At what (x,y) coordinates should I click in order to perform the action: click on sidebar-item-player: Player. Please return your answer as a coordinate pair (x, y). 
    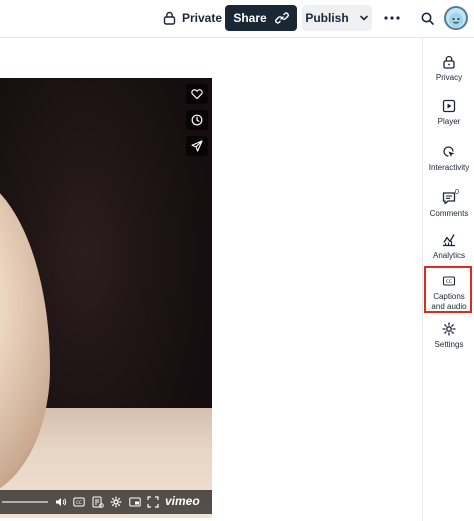
    Looking at the image, I should click on (448, 113).